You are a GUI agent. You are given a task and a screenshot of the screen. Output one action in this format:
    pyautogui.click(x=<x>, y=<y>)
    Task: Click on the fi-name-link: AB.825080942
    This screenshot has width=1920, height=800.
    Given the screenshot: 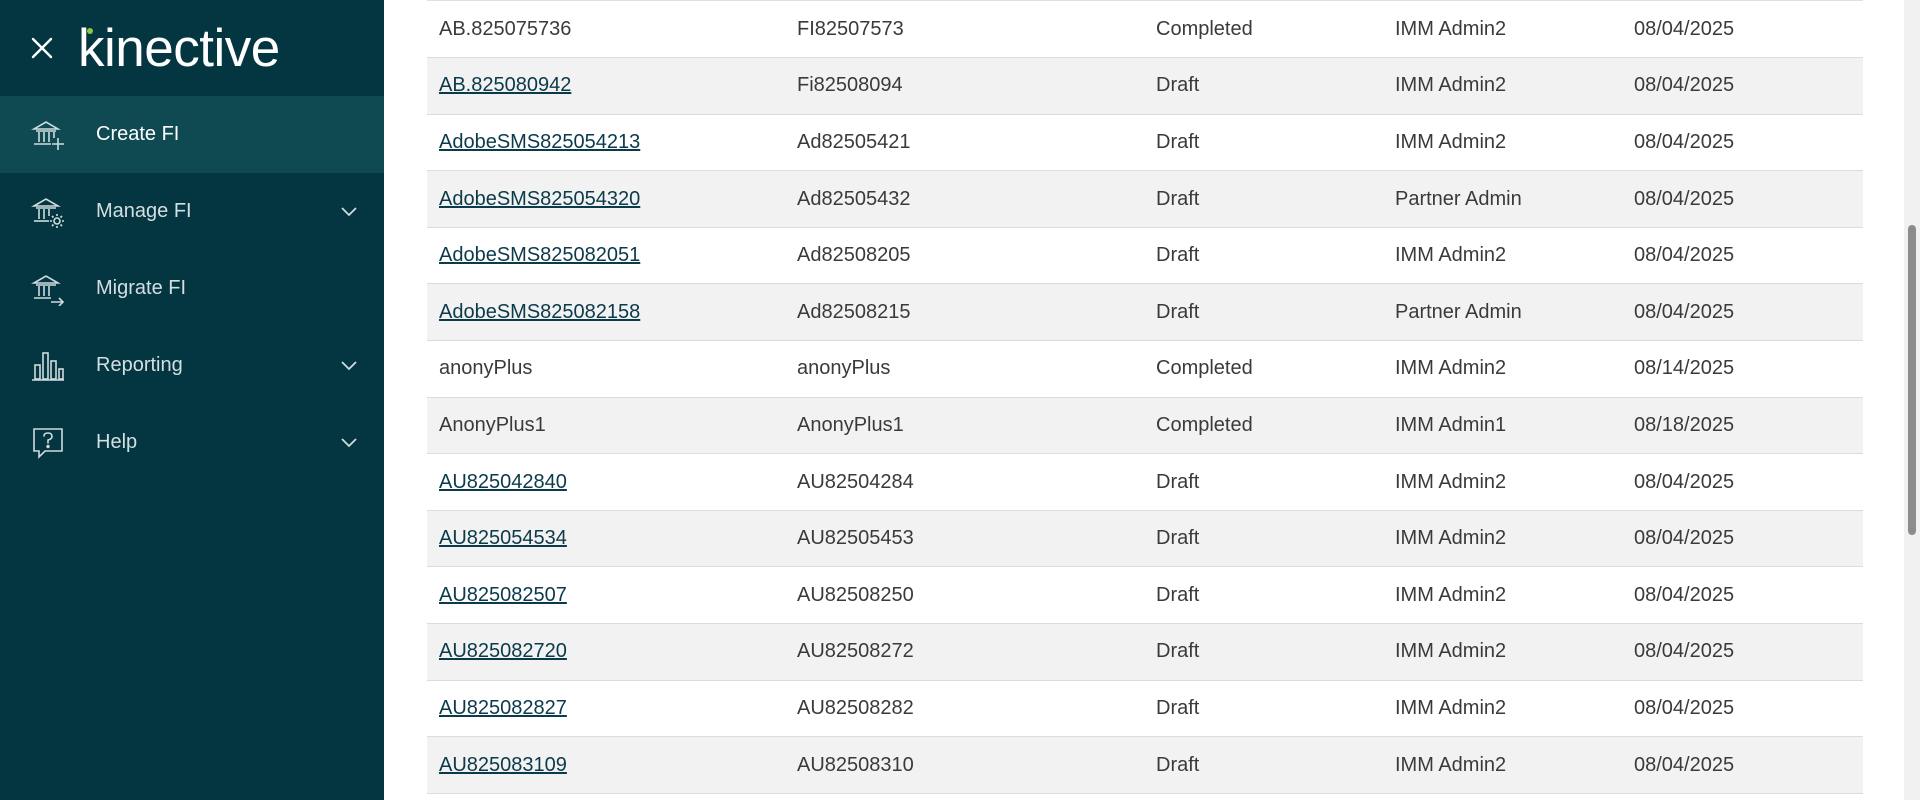 What is the action you would take?
    pyautogui.click(x=505, y=85)
    